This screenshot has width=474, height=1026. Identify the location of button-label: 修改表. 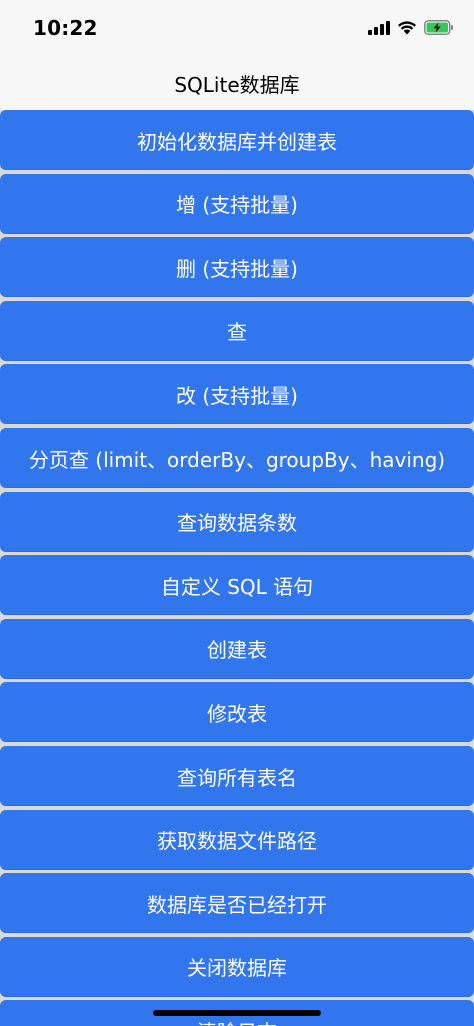
(237, 713).